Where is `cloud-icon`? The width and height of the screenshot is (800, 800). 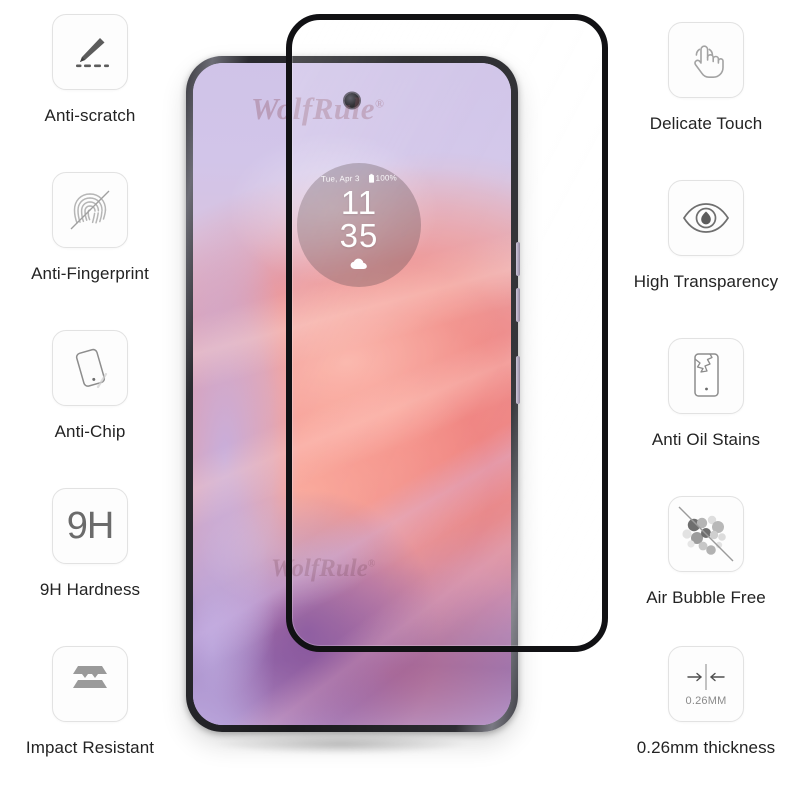 cloud-icon is located at coordinates (359, 266).